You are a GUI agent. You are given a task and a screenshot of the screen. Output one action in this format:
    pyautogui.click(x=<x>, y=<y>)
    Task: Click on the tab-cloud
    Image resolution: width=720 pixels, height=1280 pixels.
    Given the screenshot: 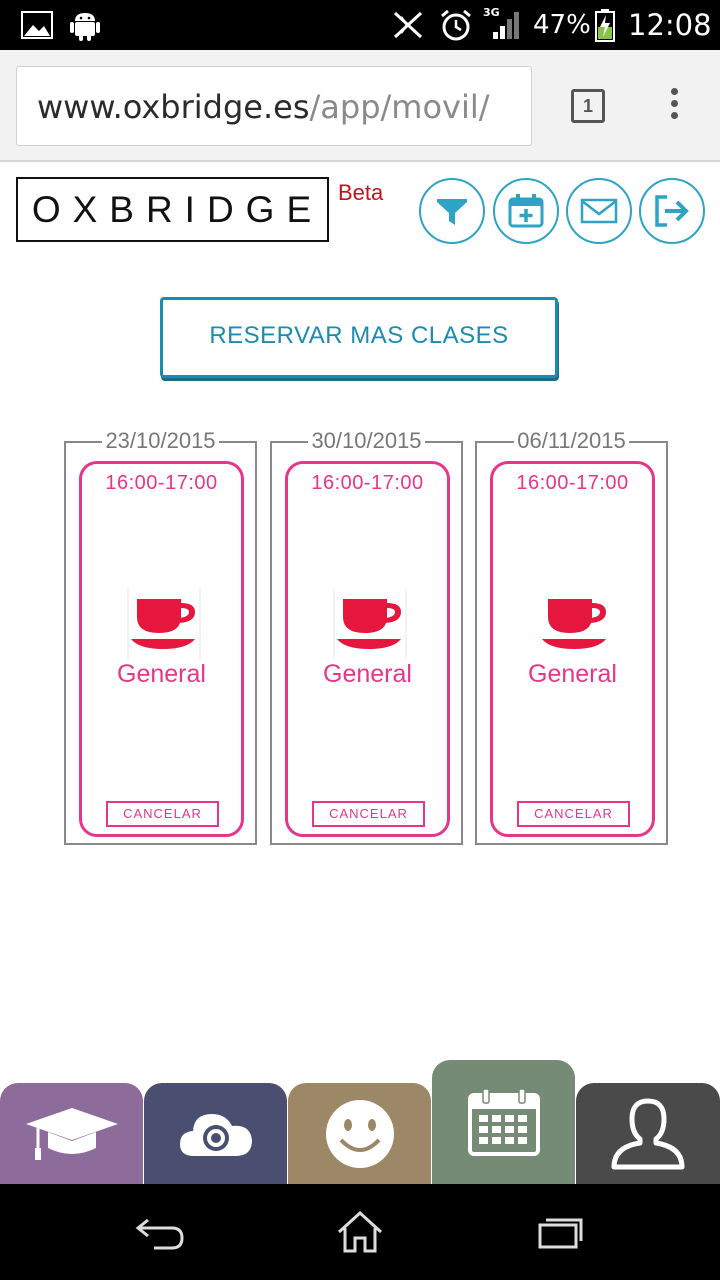 What is the action you would take?
    pyautogui.click(x=215, y=1133)
    